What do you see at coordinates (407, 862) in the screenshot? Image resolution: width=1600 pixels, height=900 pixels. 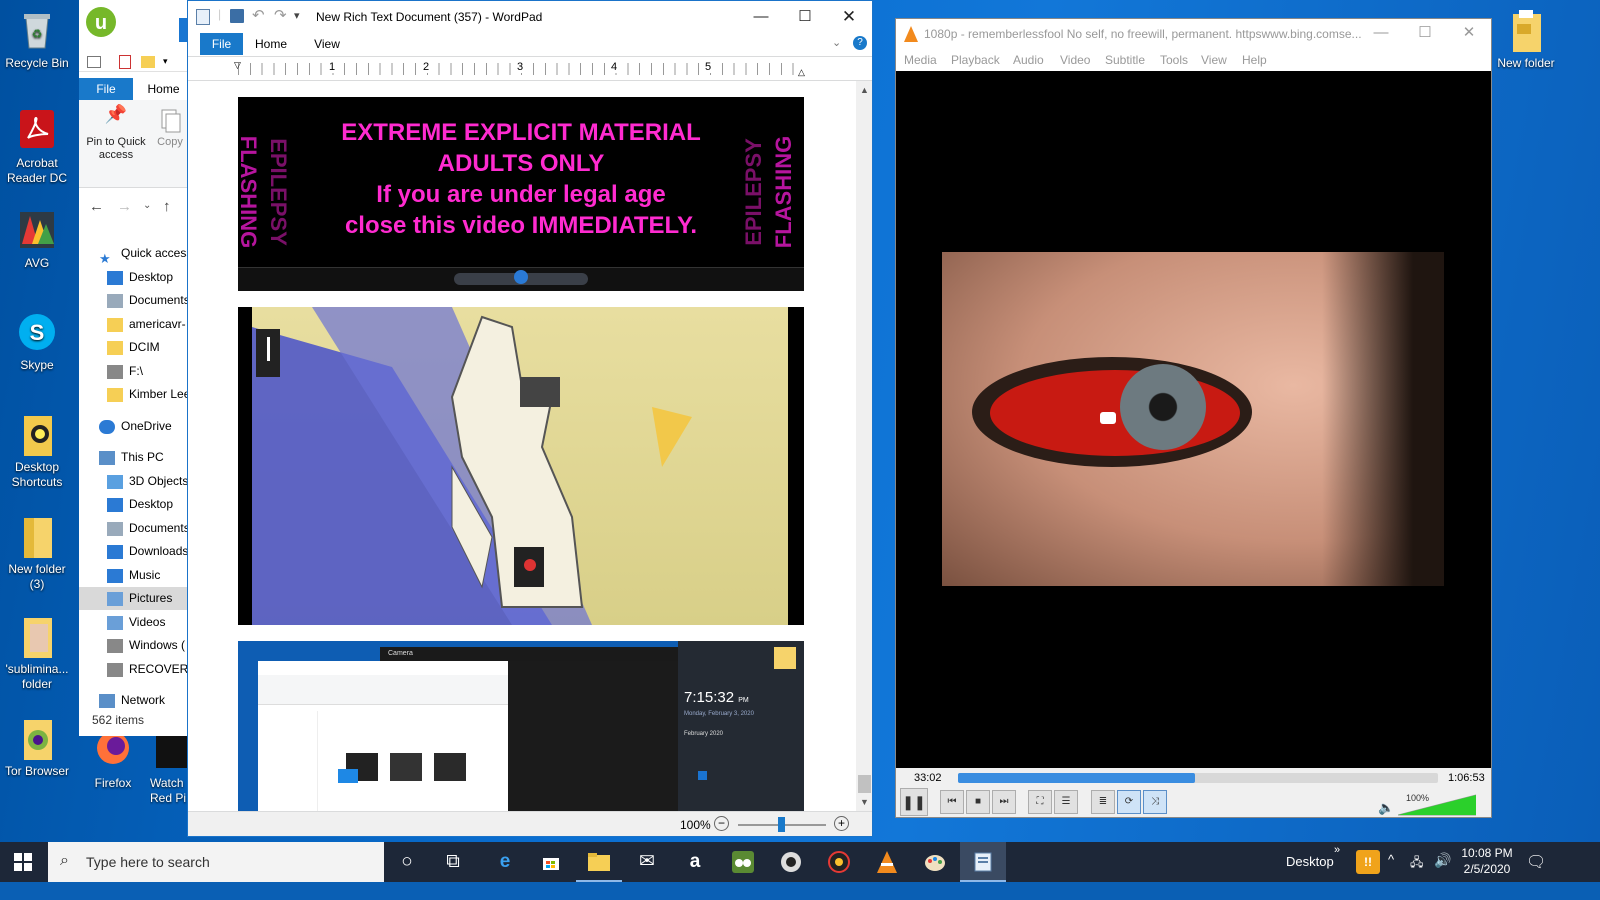 I see `cortana-icon: ○` at bounding box center [407, 862].